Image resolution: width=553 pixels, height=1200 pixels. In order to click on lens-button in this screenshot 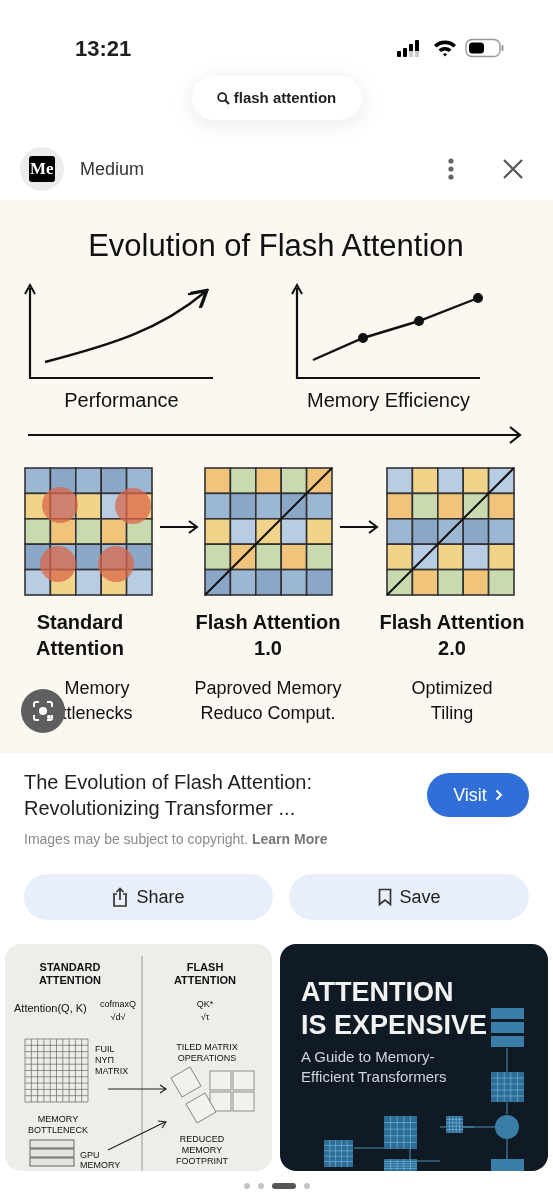, I will do `click(43, 711)`.